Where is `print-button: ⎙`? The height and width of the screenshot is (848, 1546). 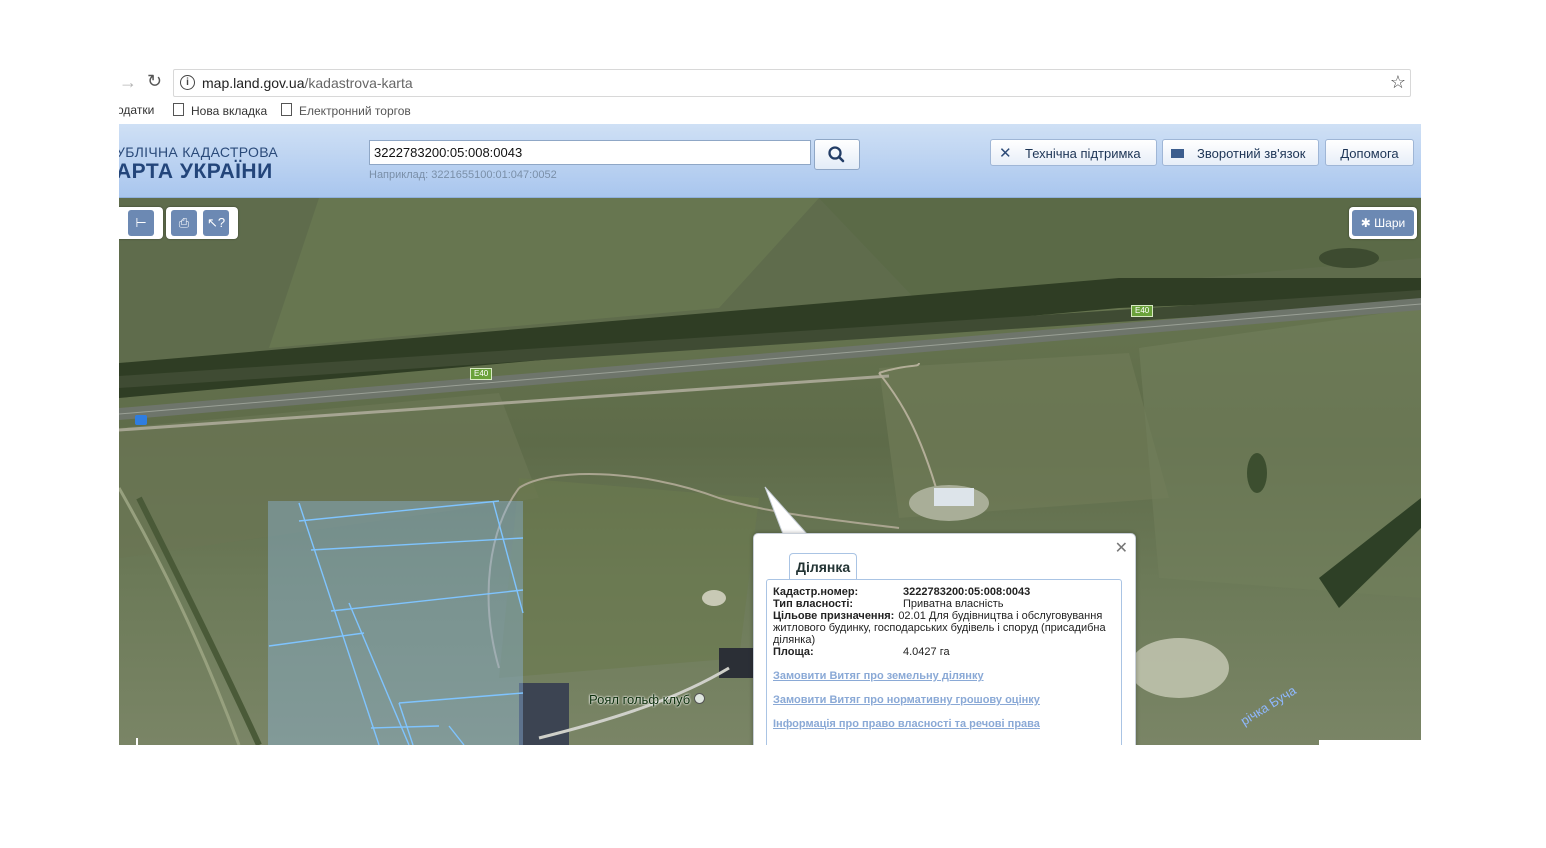 print-button: ⎙ is located at coordinates (184, 223).